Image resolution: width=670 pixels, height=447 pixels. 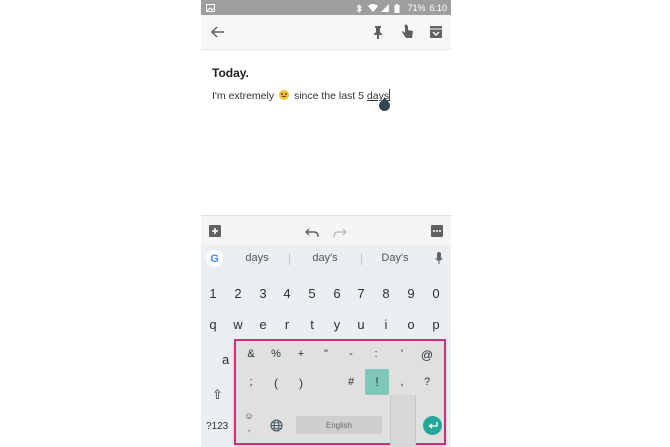 I want to click on clock: 6:10, so click(x=438, y=7).